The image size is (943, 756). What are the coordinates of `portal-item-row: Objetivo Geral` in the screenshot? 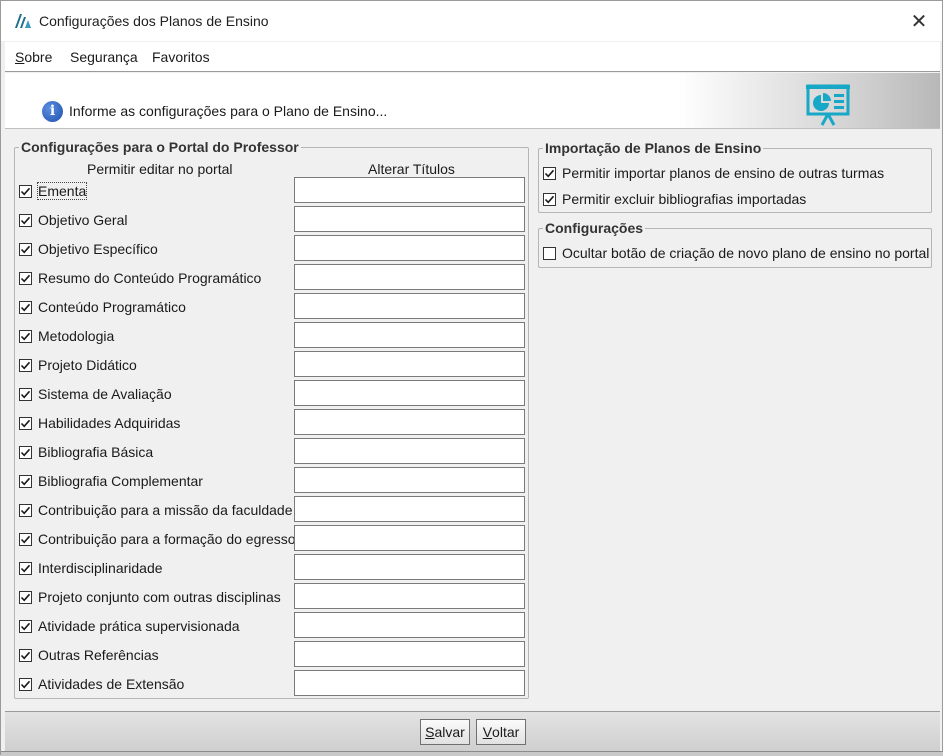 It's located at (73, 220).